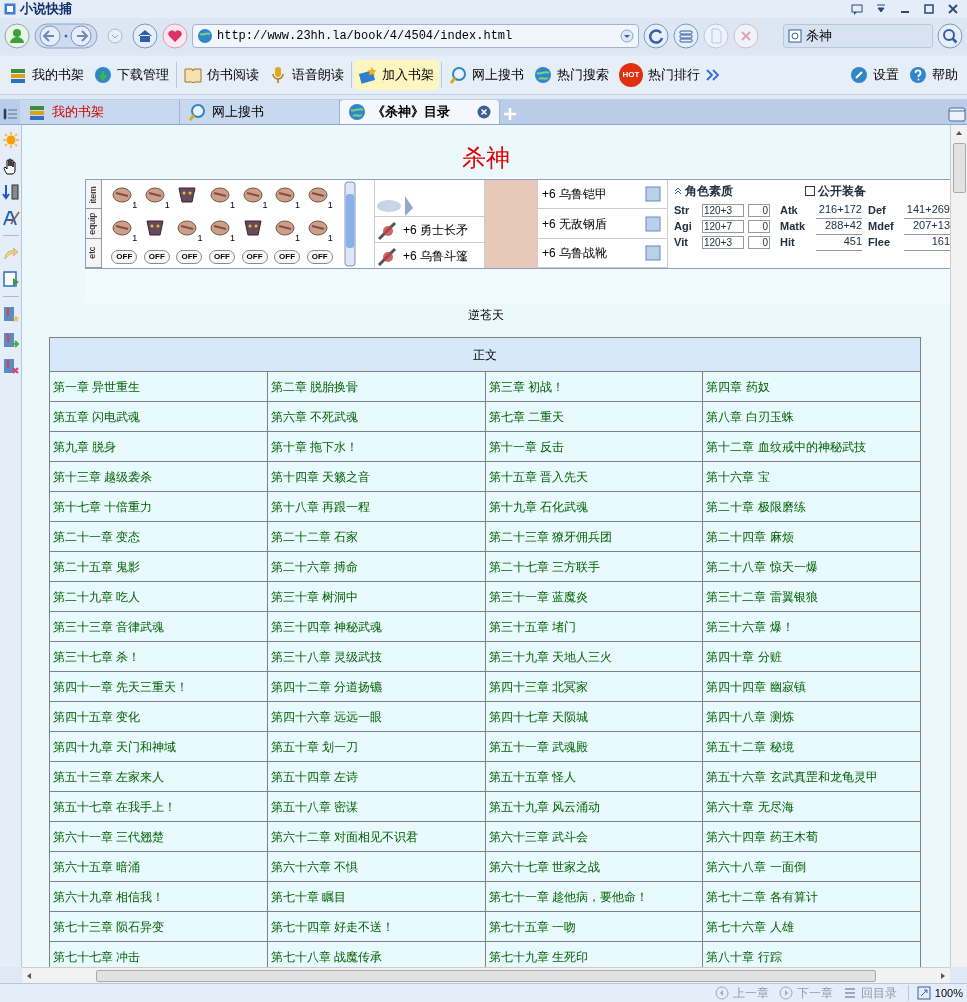 The image size is (967, 1002). Describe the element at coordinates (314, 386) in the screenshot. I see `chapter-link: 第二章 脱胎换骨` at that location.